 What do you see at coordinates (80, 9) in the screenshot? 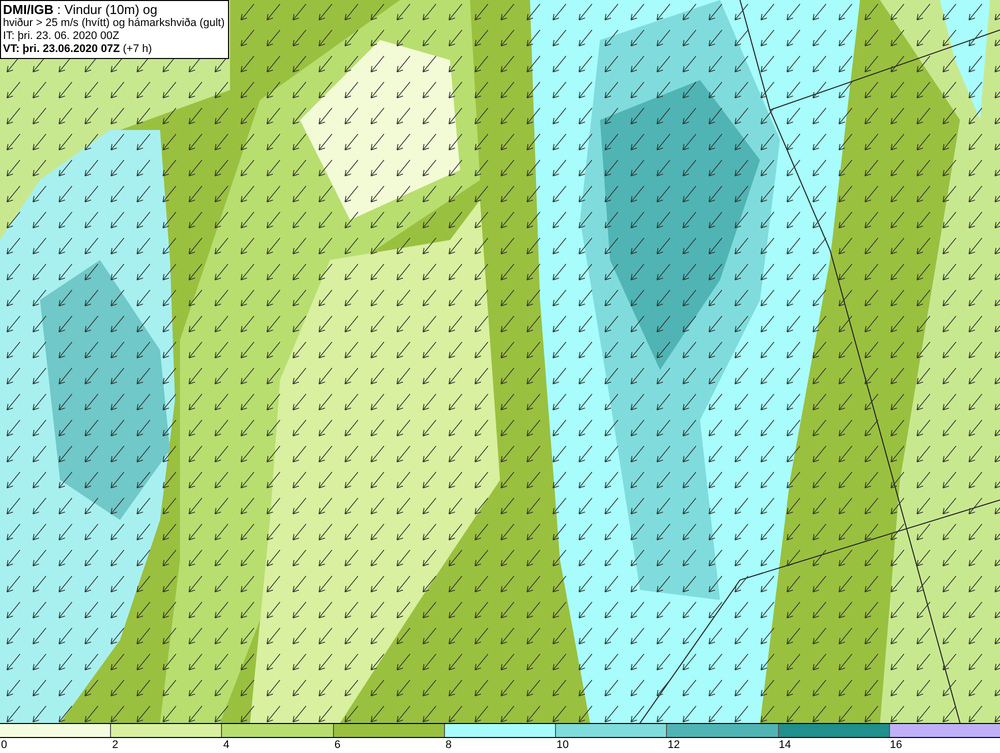
I see `title-line: DMI/IGB : Vindur (10m) og` at bounding box center [80, 9].